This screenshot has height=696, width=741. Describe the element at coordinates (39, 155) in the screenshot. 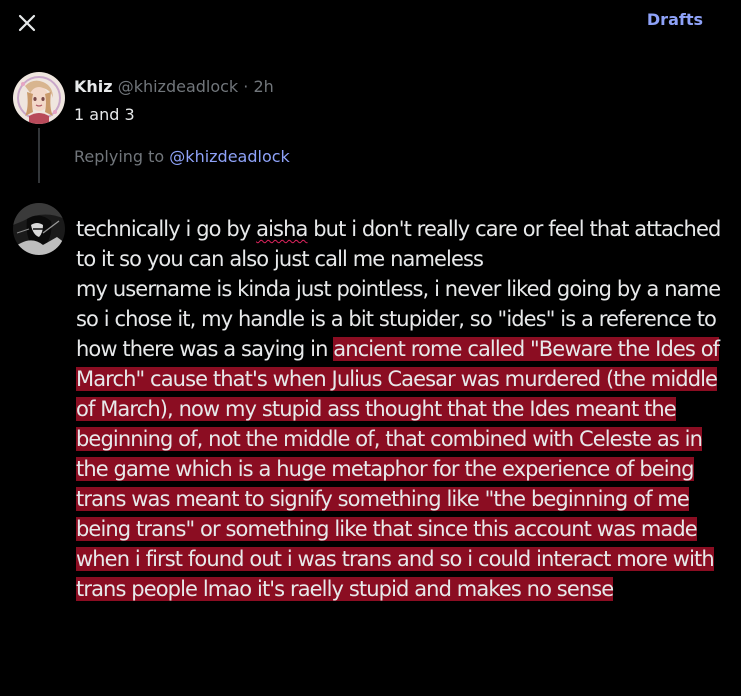

I see `thread-line` at that location.